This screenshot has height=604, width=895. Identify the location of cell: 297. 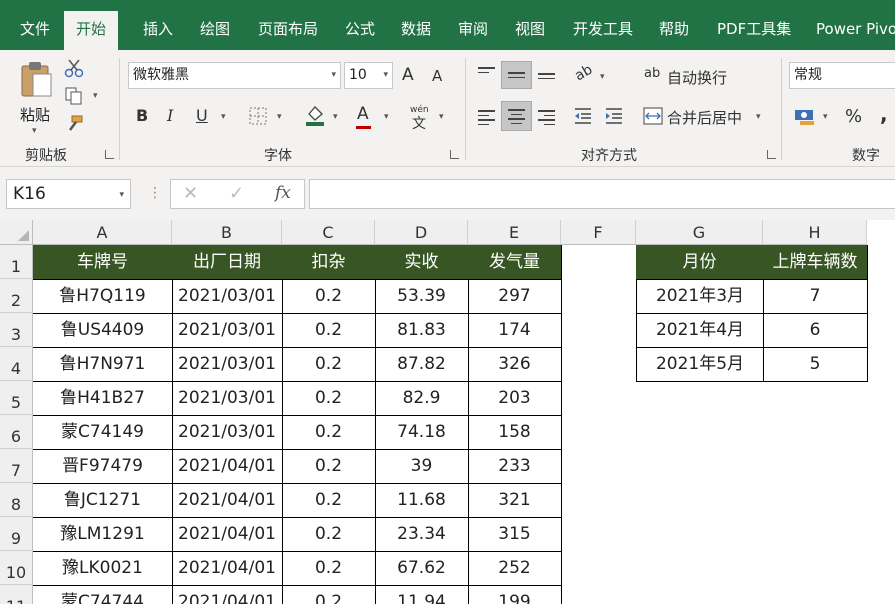
(515, 296).